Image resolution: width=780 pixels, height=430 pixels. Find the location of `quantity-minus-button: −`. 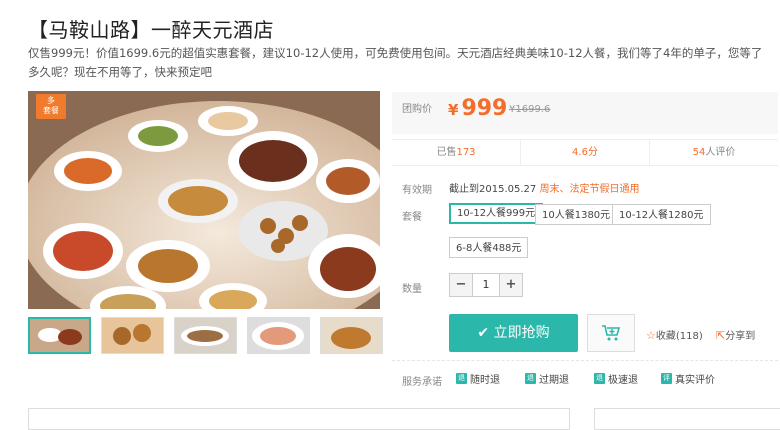

quantity-minus-button: − is located at coordinates (461, 285).